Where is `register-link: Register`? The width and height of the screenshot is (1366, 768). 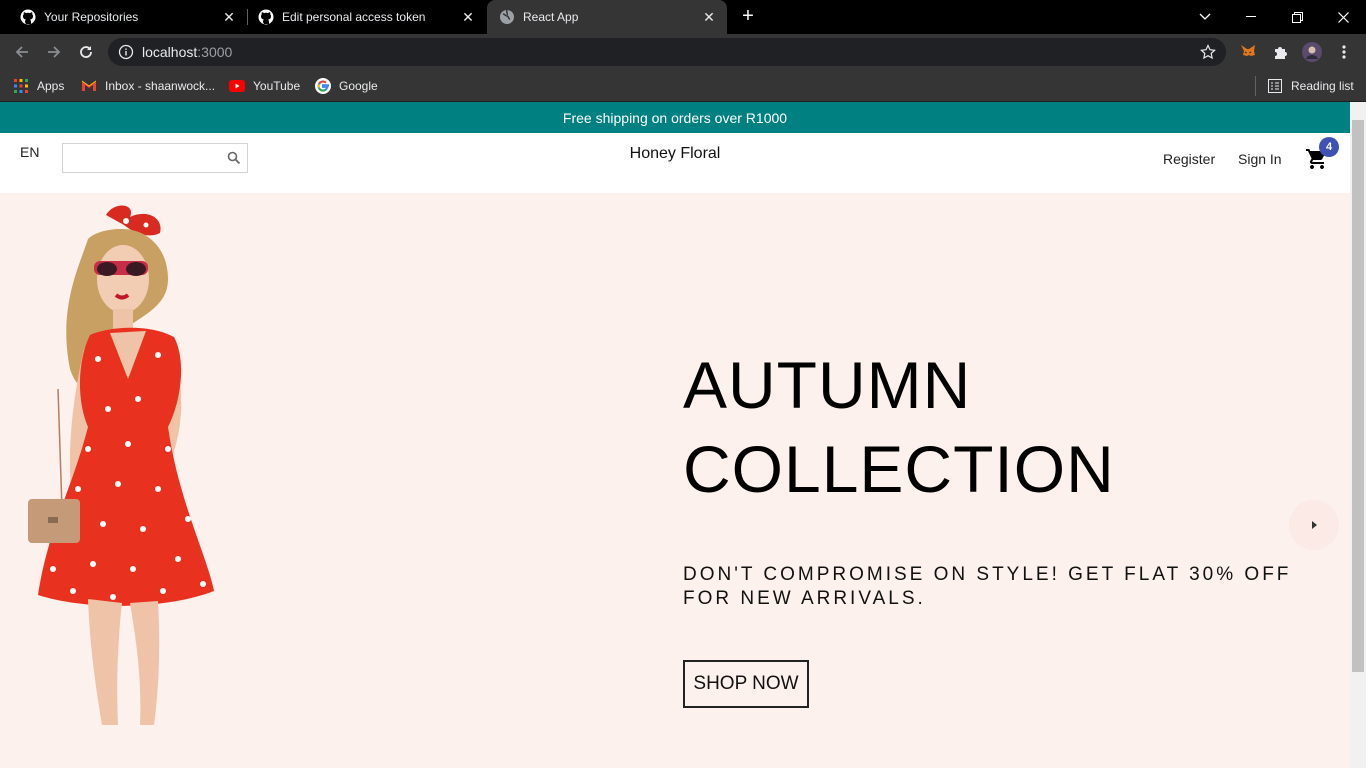
register-link: Register is located at coordinates (1189, 159).